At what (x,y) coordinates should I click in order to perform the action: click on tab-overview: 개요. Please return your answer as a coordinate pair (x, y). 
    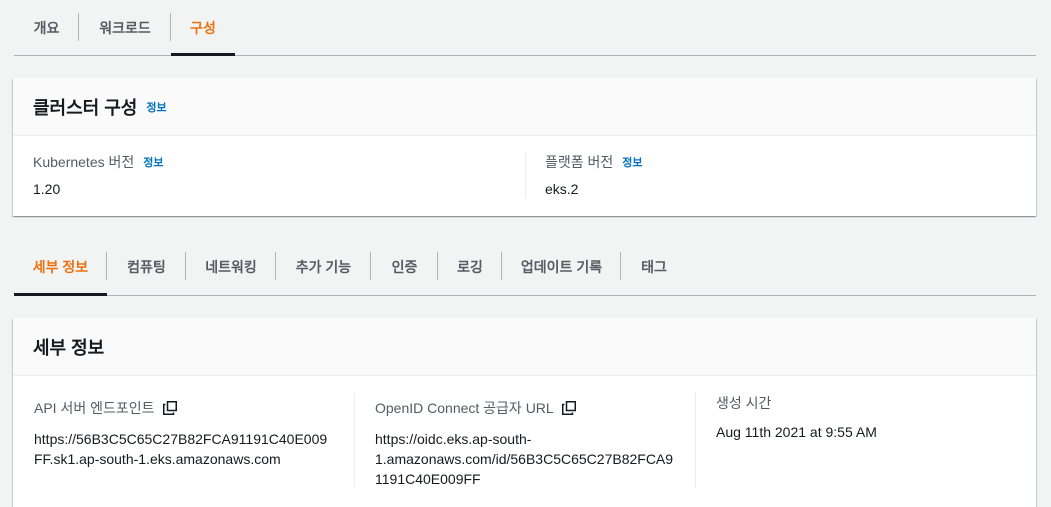
    Looking at the image, I should click on (46, 27).